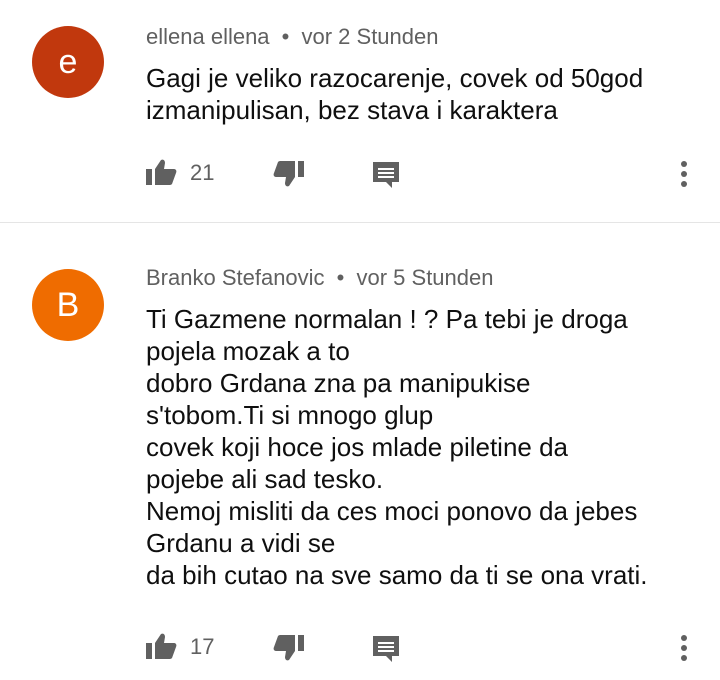  I want to click on avatar: e, so click(68, 62).